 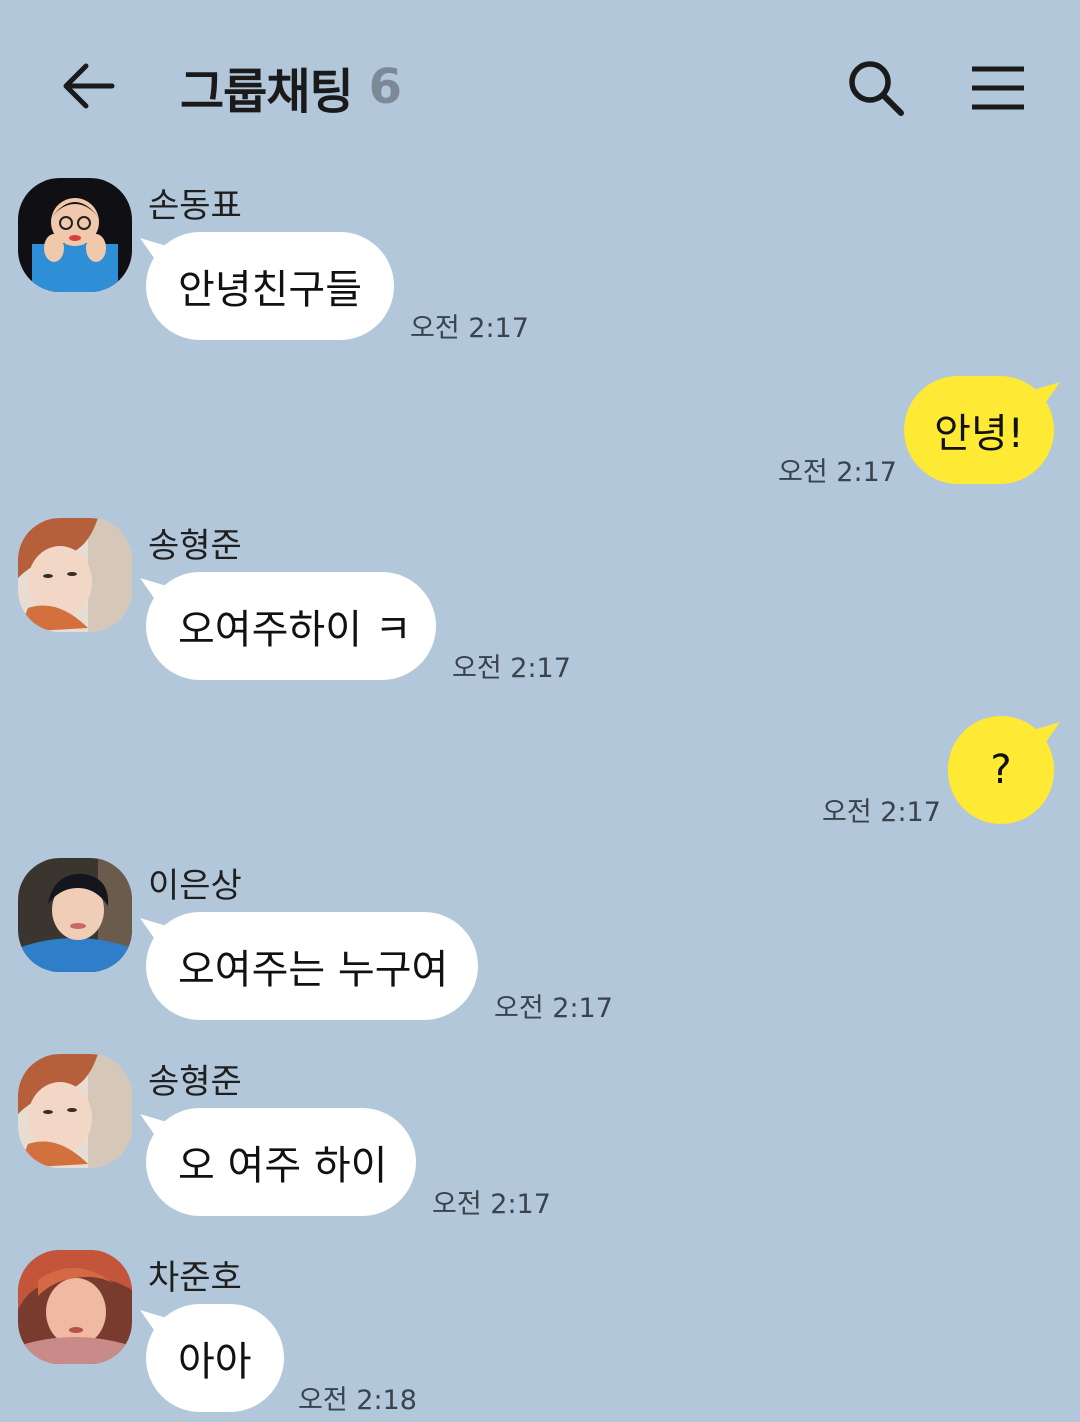 I want to click on chat-title: 그룹채팅, so click(x=267, y=92).